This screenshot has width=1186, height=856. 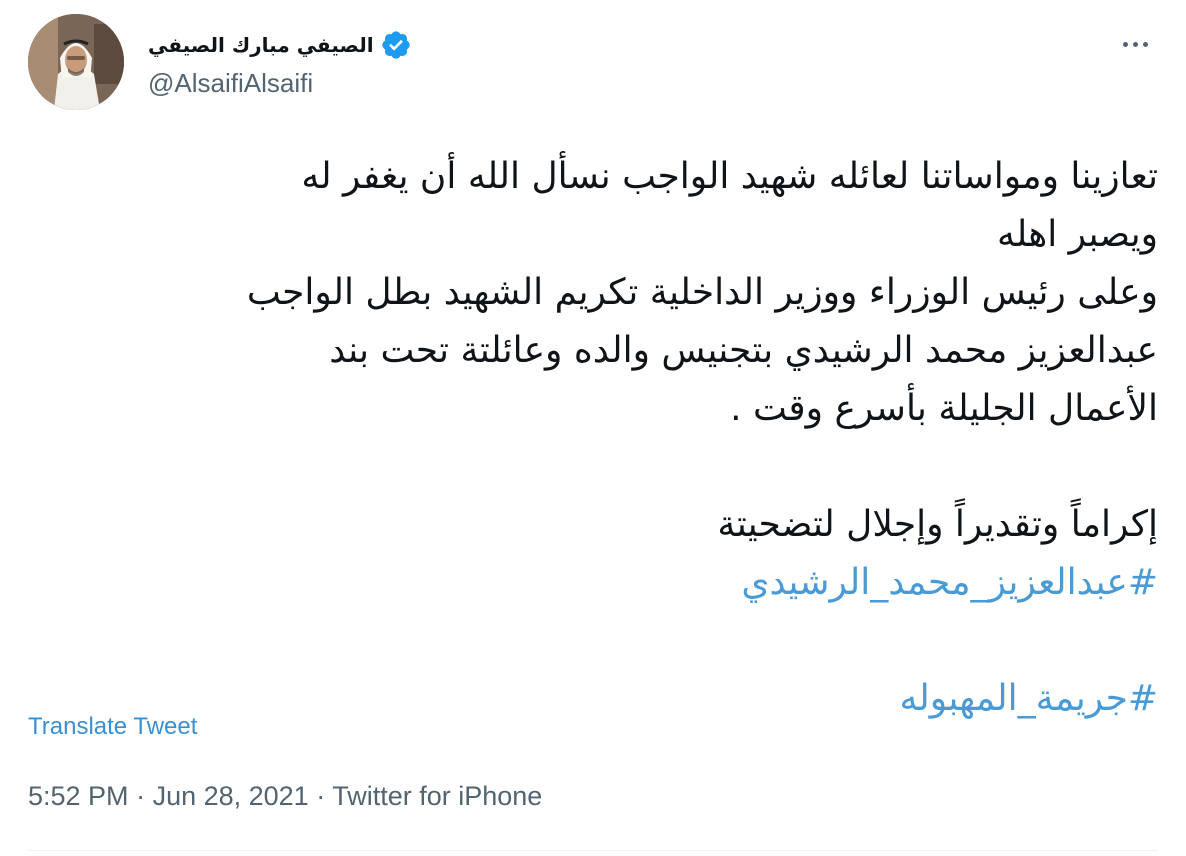 What do you see at coordinates (112, 727) in the screenshot?
I see `translate-tweet-link: Translate Tweet` at bounding box center [112, 727].